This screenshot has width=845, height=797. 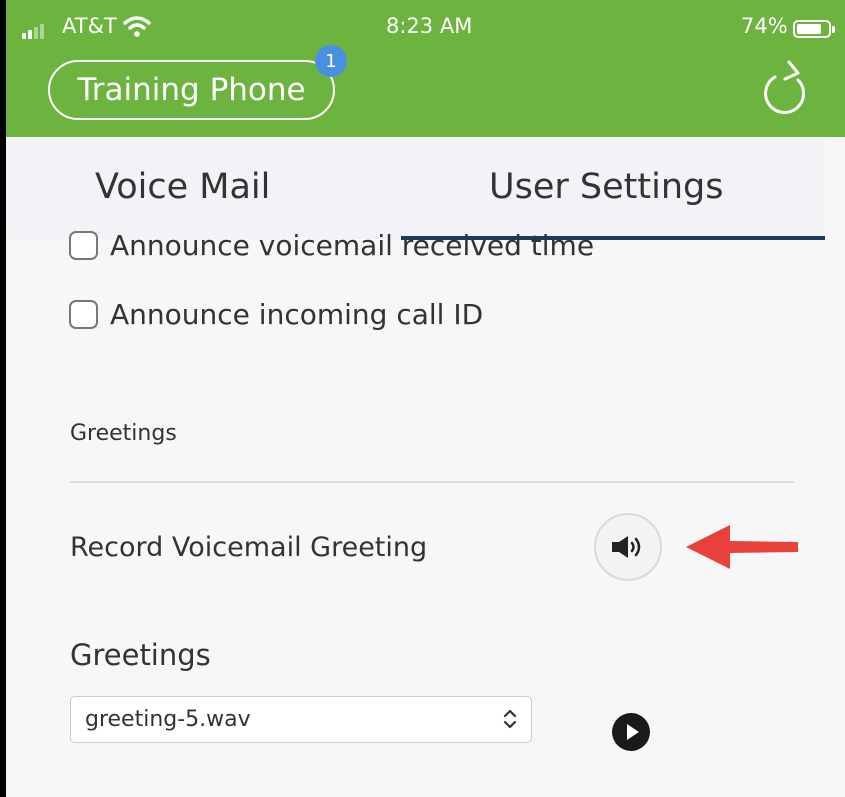 What do you see at coordinates (83, 314) in the screenshot?
I see `announce-call-id-checkbox` at bounding box center [83, 314].